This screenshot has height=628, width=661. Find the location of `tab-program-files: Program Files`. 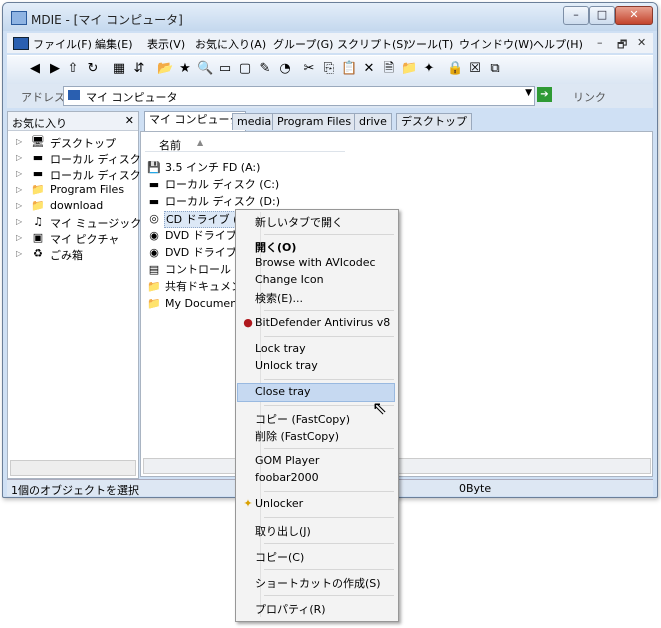

tab-program-files: Program Files is located at coordinates (314, 121).